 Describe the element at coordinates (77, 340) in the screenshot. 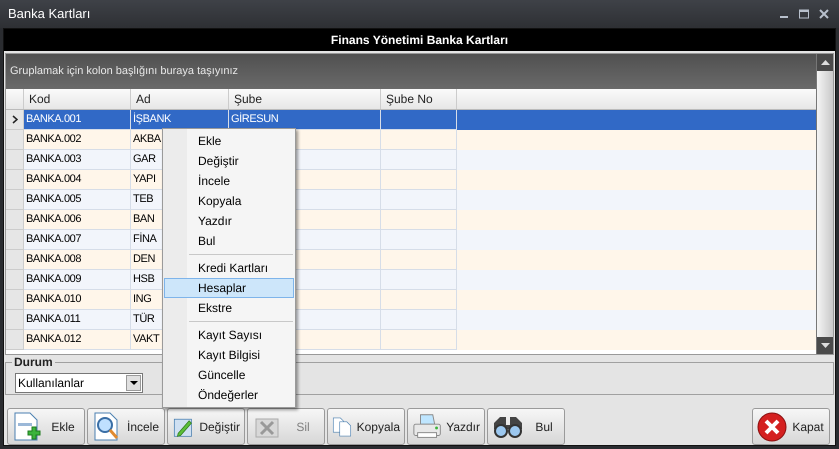

I see `table-cell: BANKA.012` at that location.